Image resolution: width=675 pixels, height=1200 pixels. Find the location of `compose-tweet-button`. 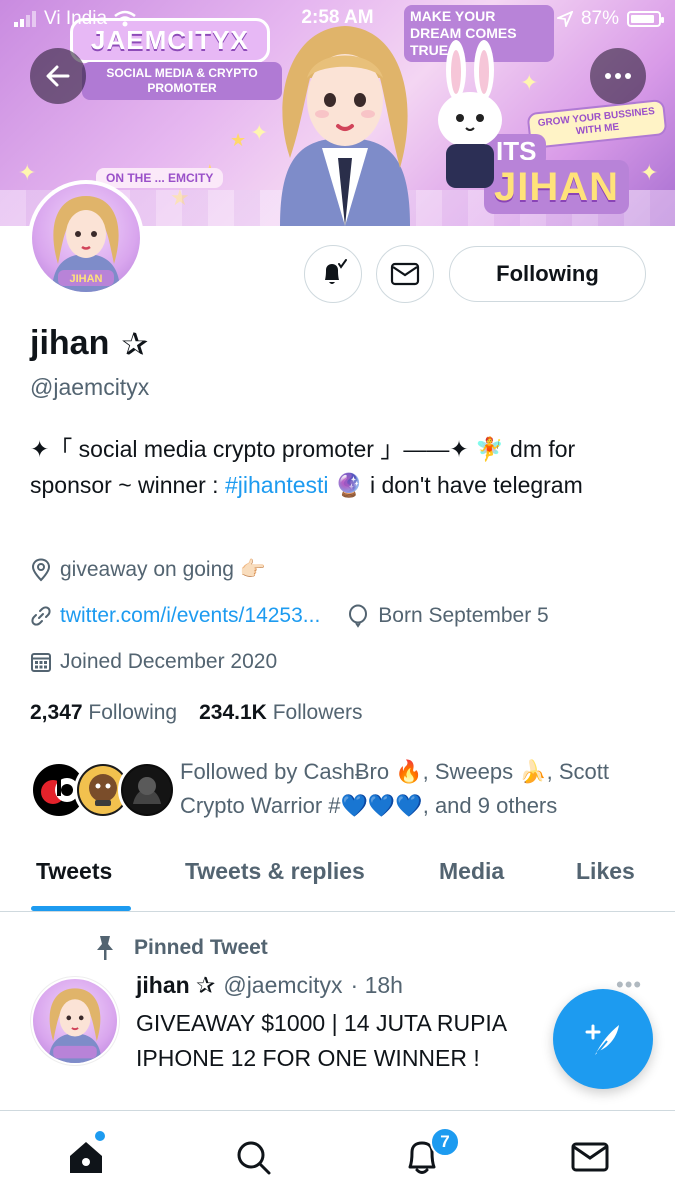

compose-tweet-button is located at coordinates (603, 1039).